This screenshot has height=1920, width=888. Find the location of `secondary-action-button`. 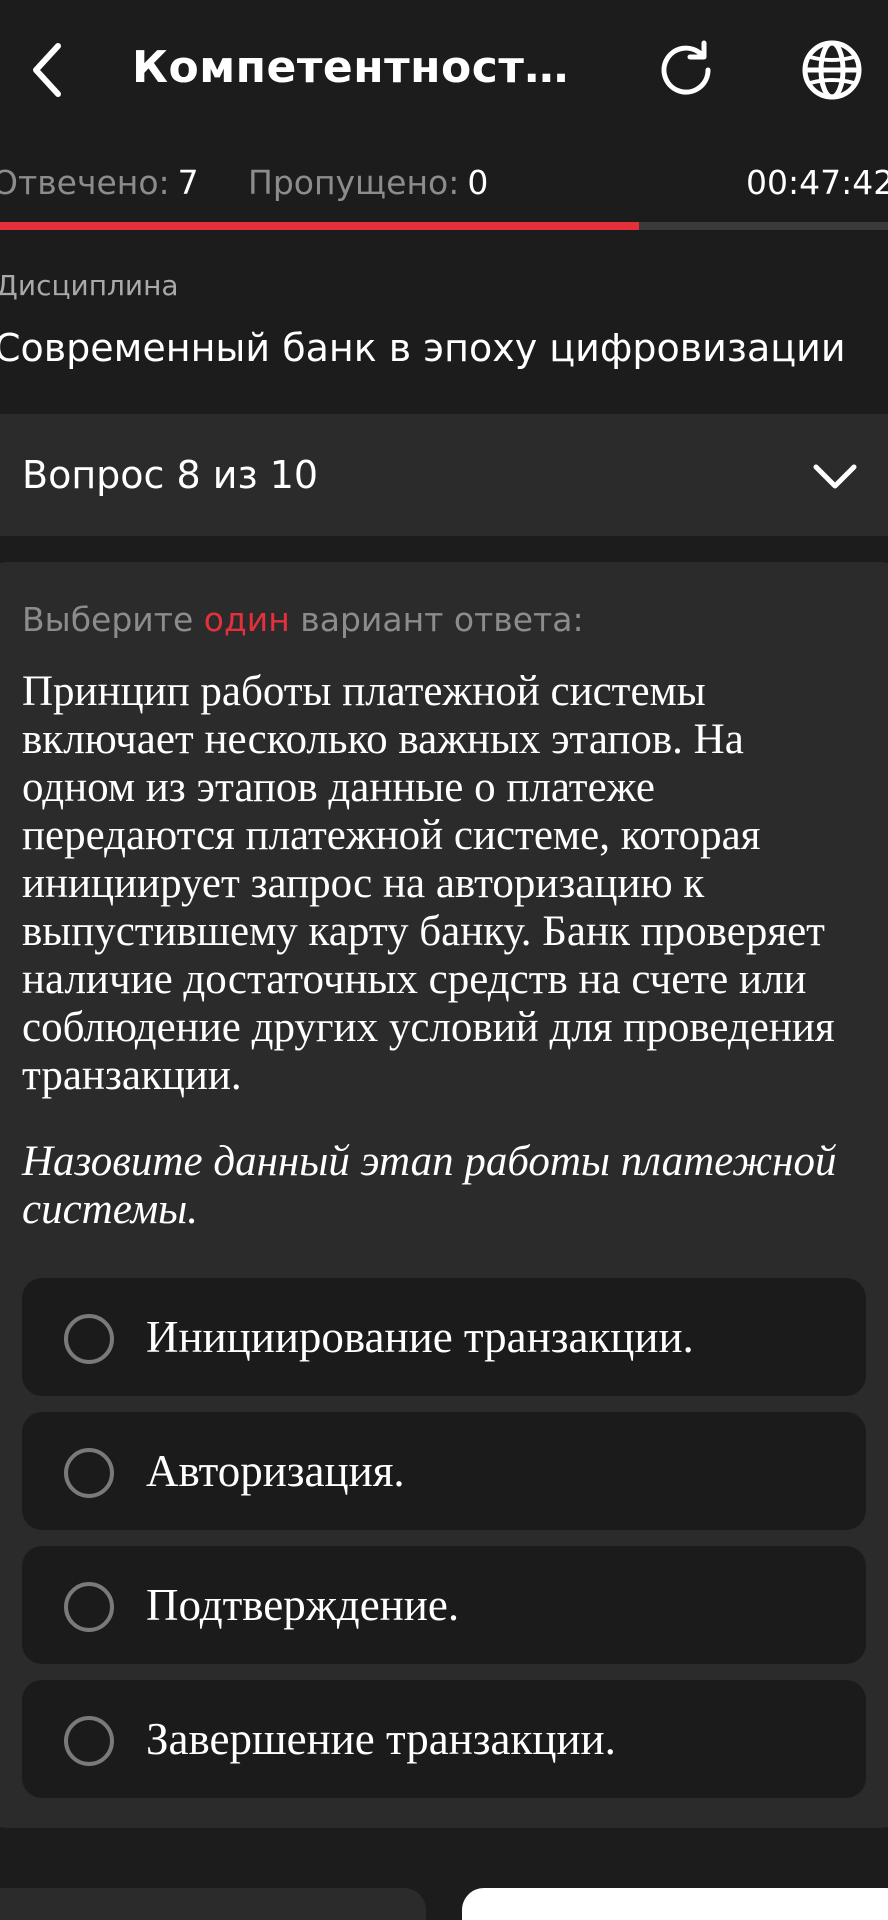

secondary-action-button is located at coordinates (213, 1904).